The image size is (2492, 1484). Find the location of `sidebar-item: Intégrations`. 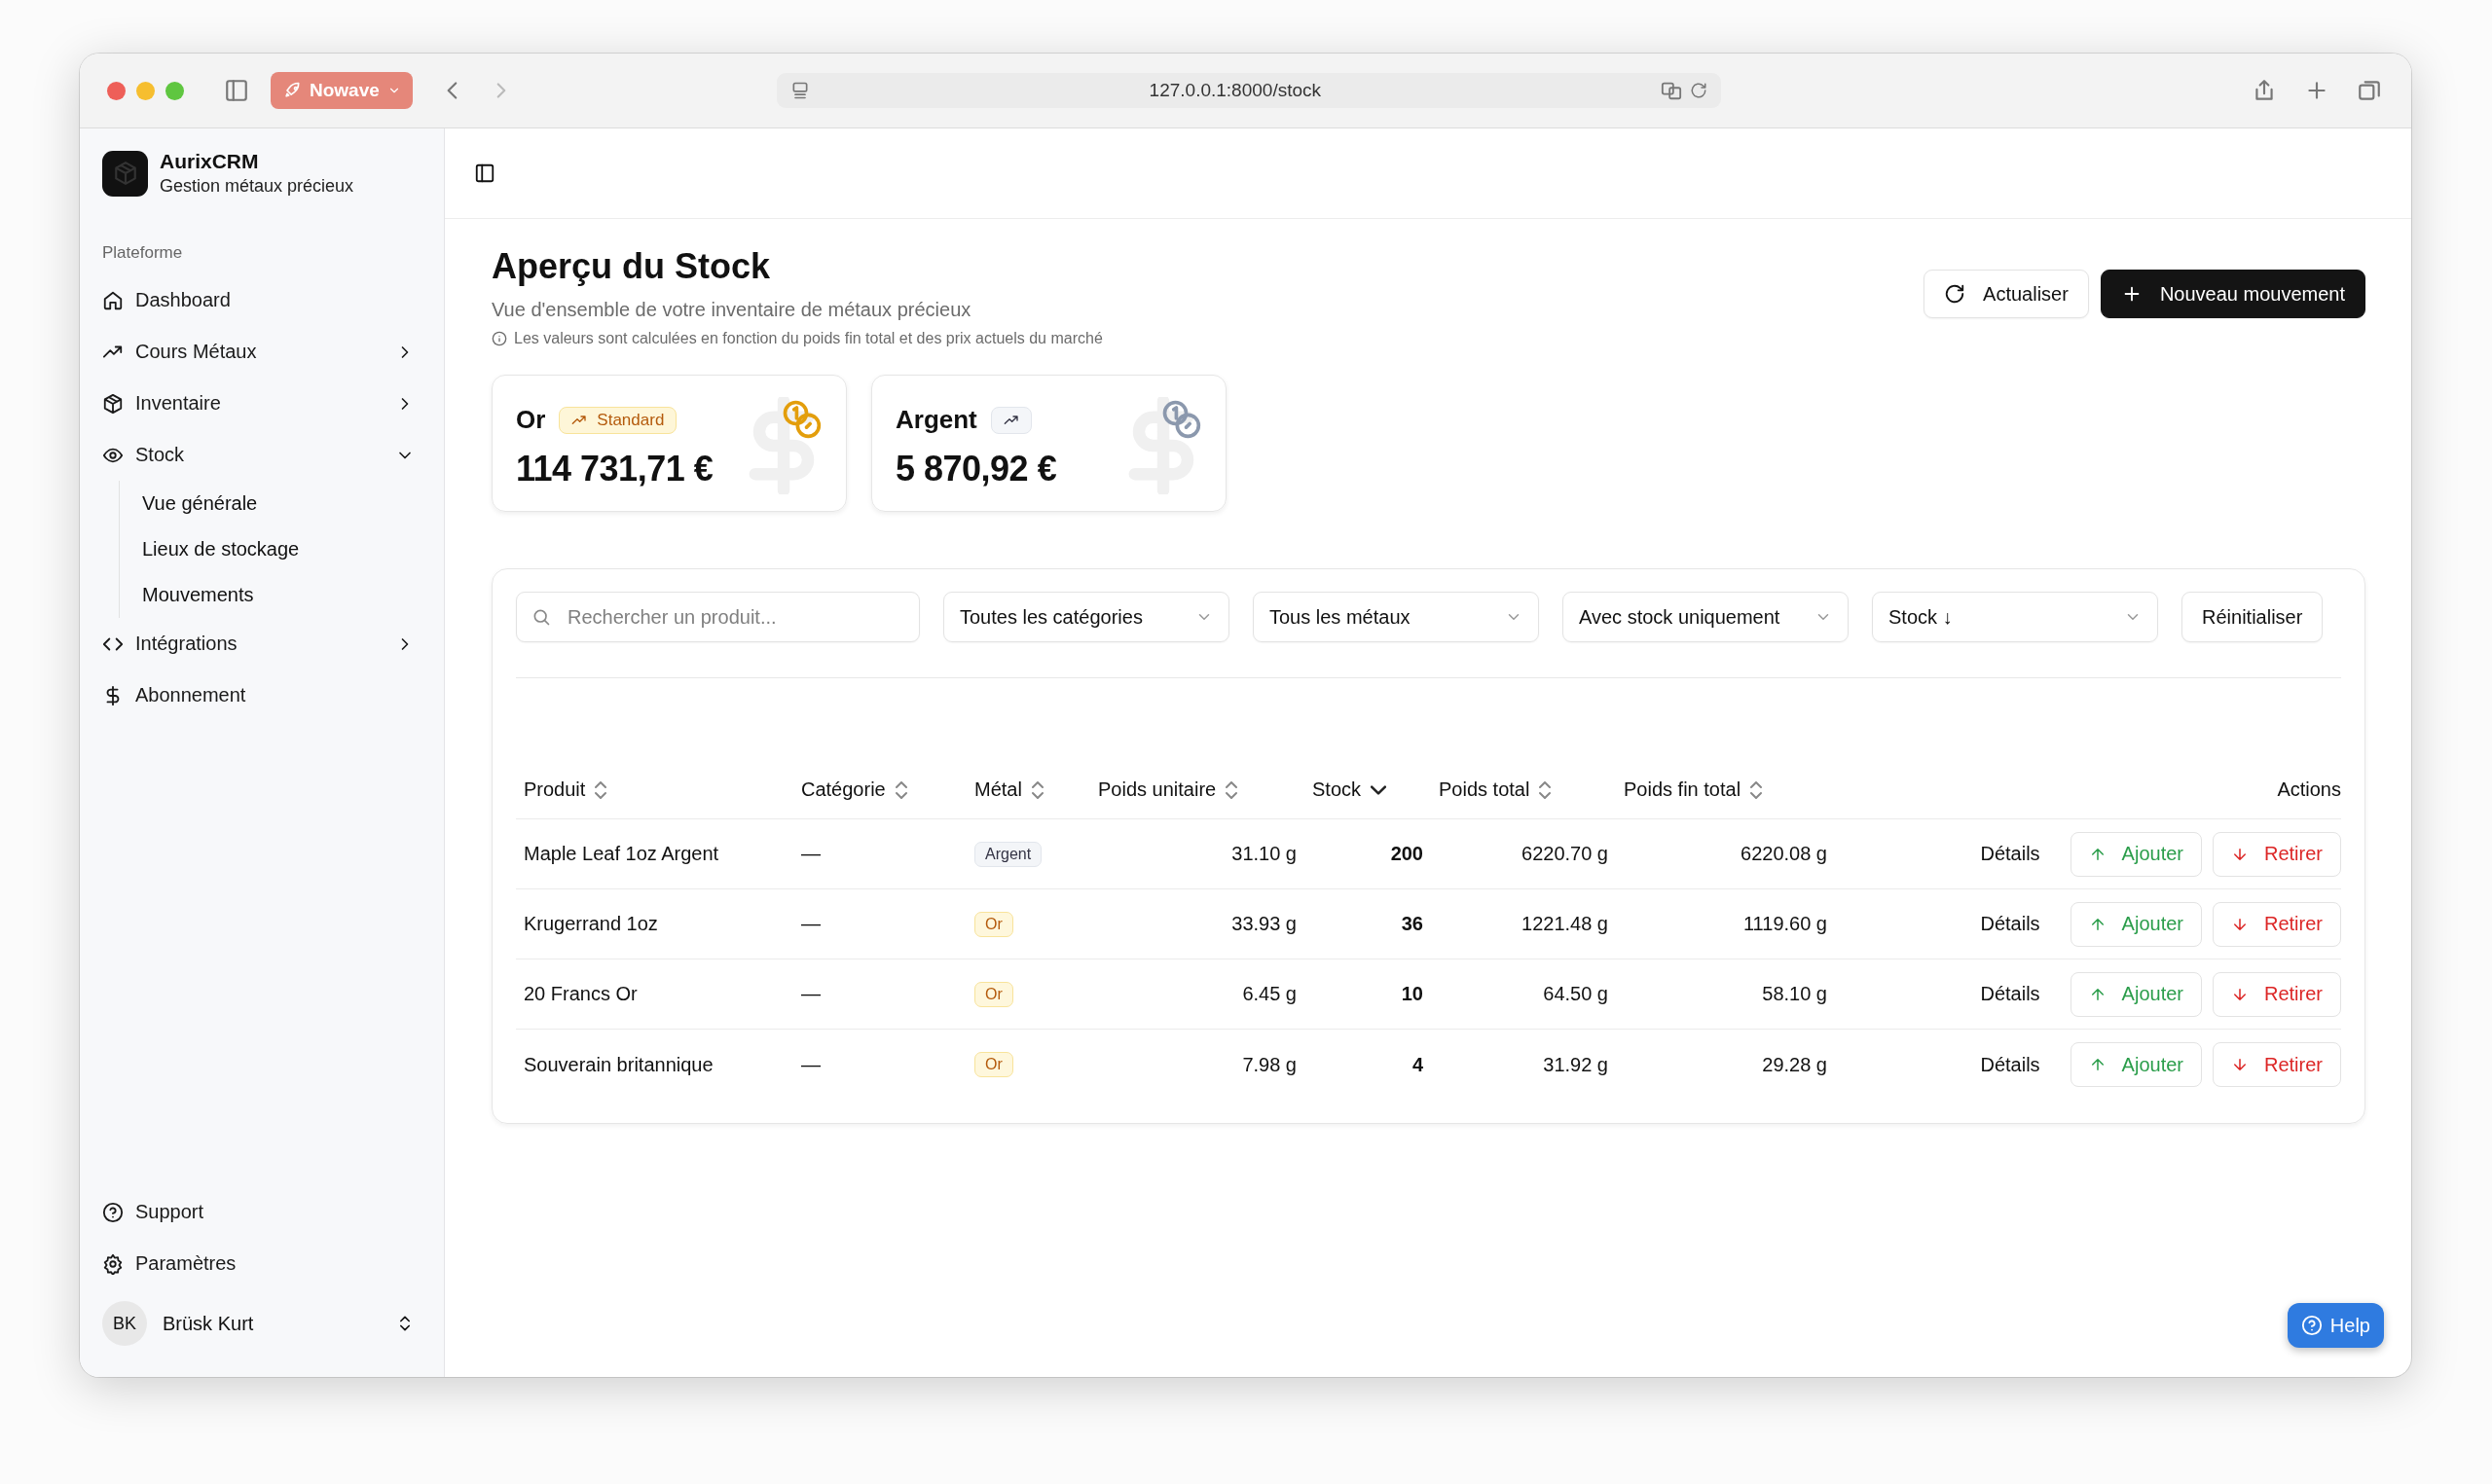

sidebar-item: Intégrations is located at coordinates (265, 644).